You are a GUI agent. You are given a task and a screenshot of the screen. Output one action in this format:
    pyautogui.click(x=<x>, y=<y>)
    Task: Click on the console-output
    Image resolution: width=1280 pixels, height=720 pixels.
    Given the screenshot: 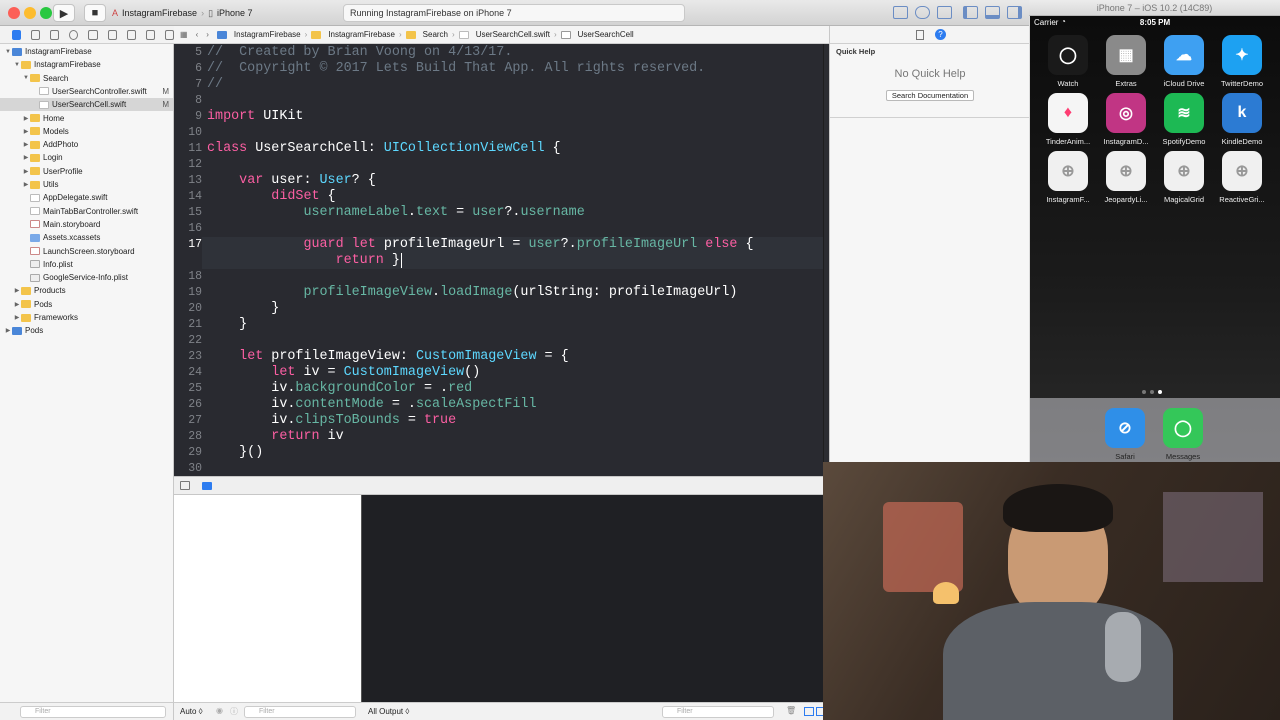 What is the action you would take?
    pyautogui.click(x=592, y=598)
    